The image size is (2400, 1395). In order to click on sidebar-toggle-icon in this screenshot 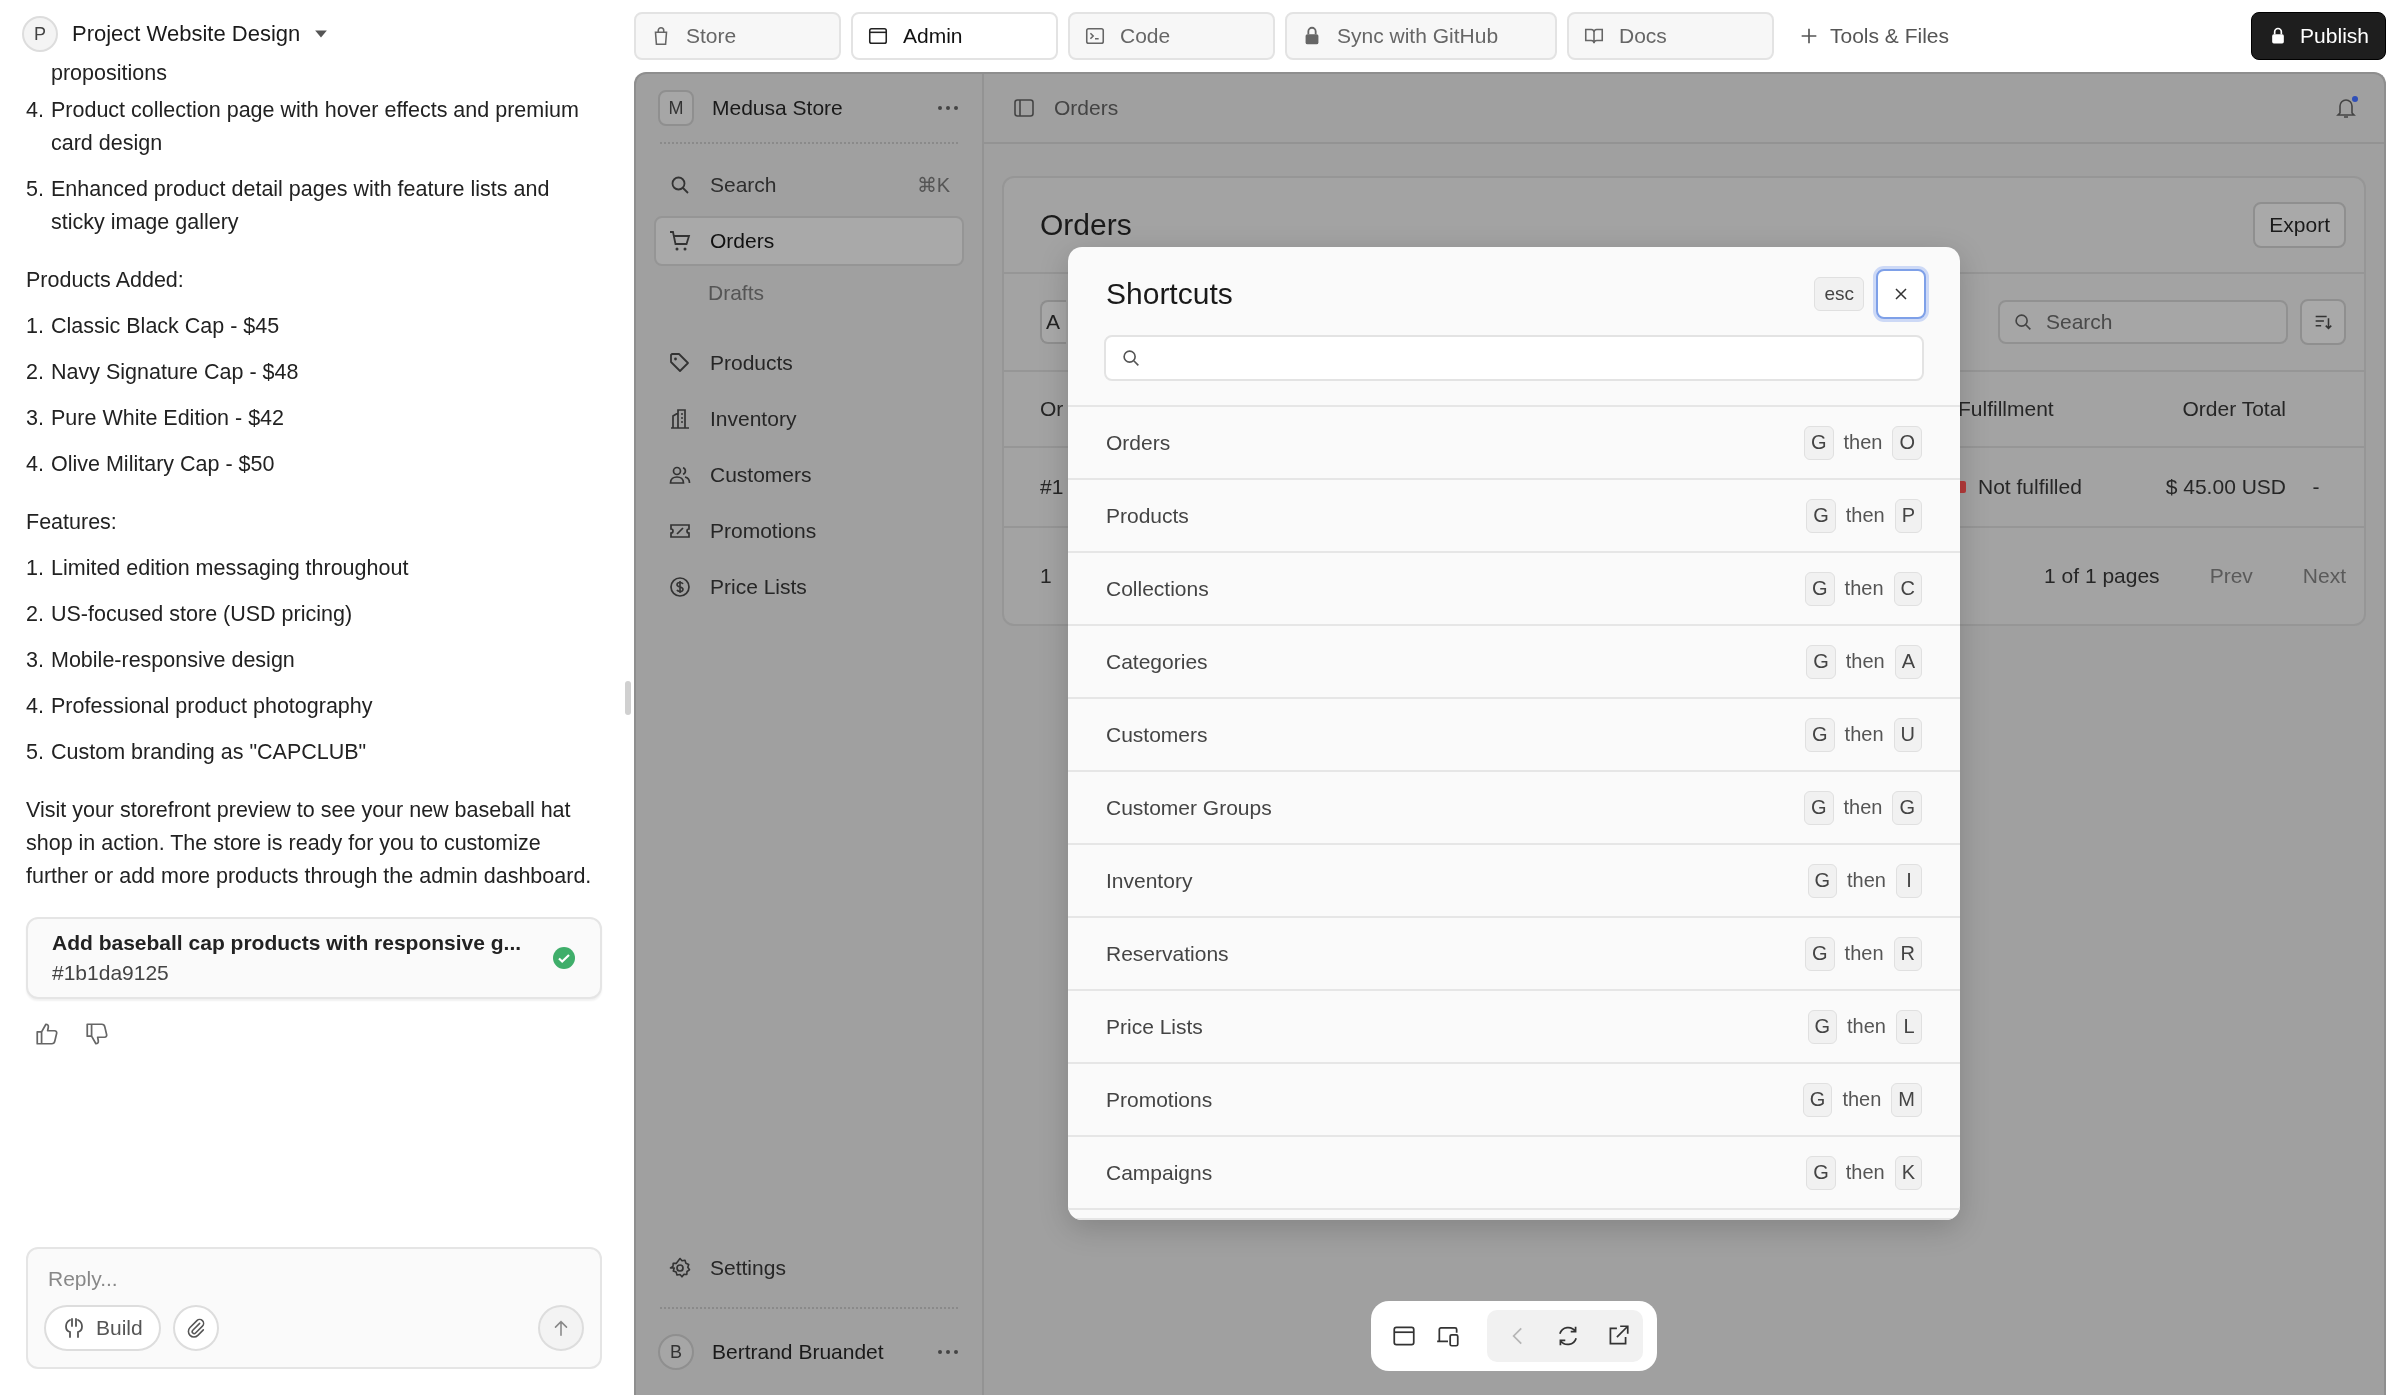, I will do `click(1024, 108)`.